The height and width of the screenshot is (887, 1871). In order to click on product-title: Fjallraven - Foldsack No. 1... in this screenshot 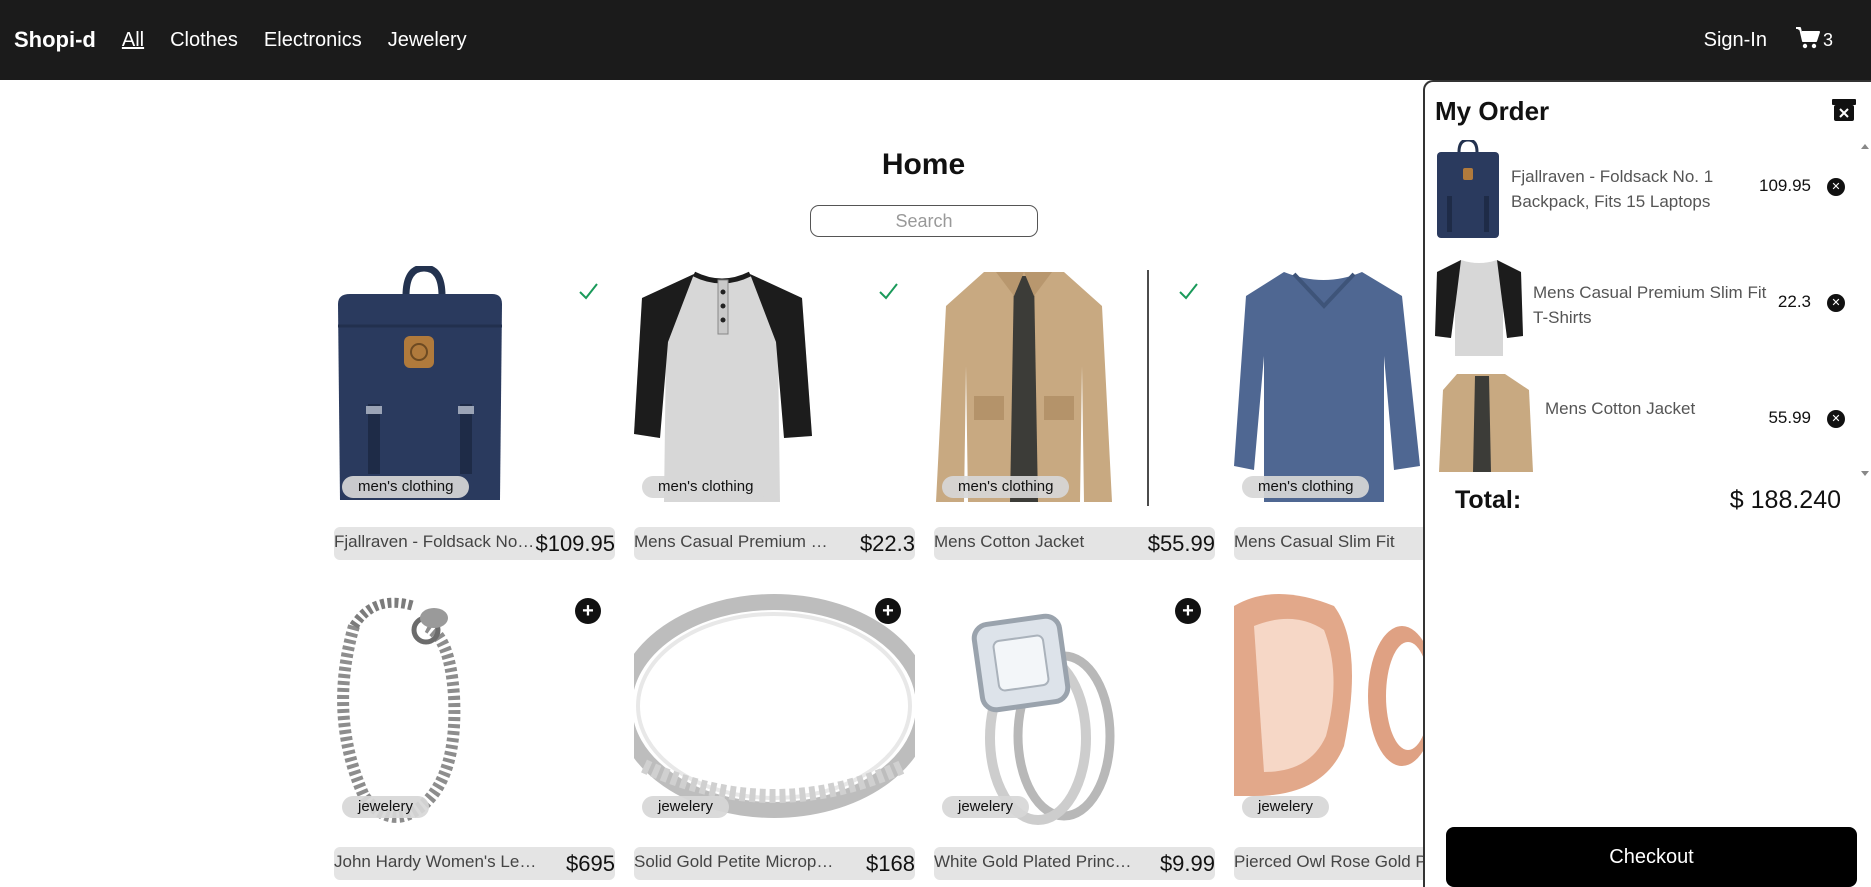, I will do `click(436, 541)`.